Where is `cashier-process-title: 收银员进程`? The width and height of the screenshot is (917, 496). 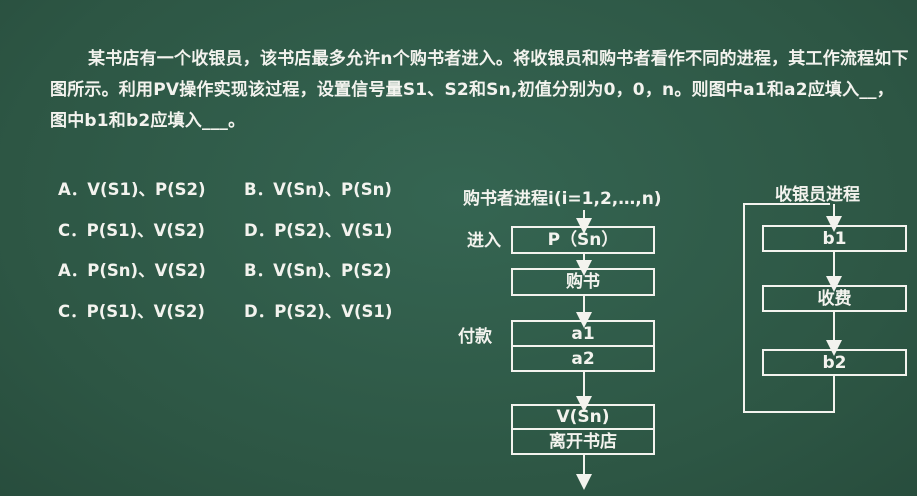 cashier-process-title: 收银员进程 is located at coordinates (817, 195).